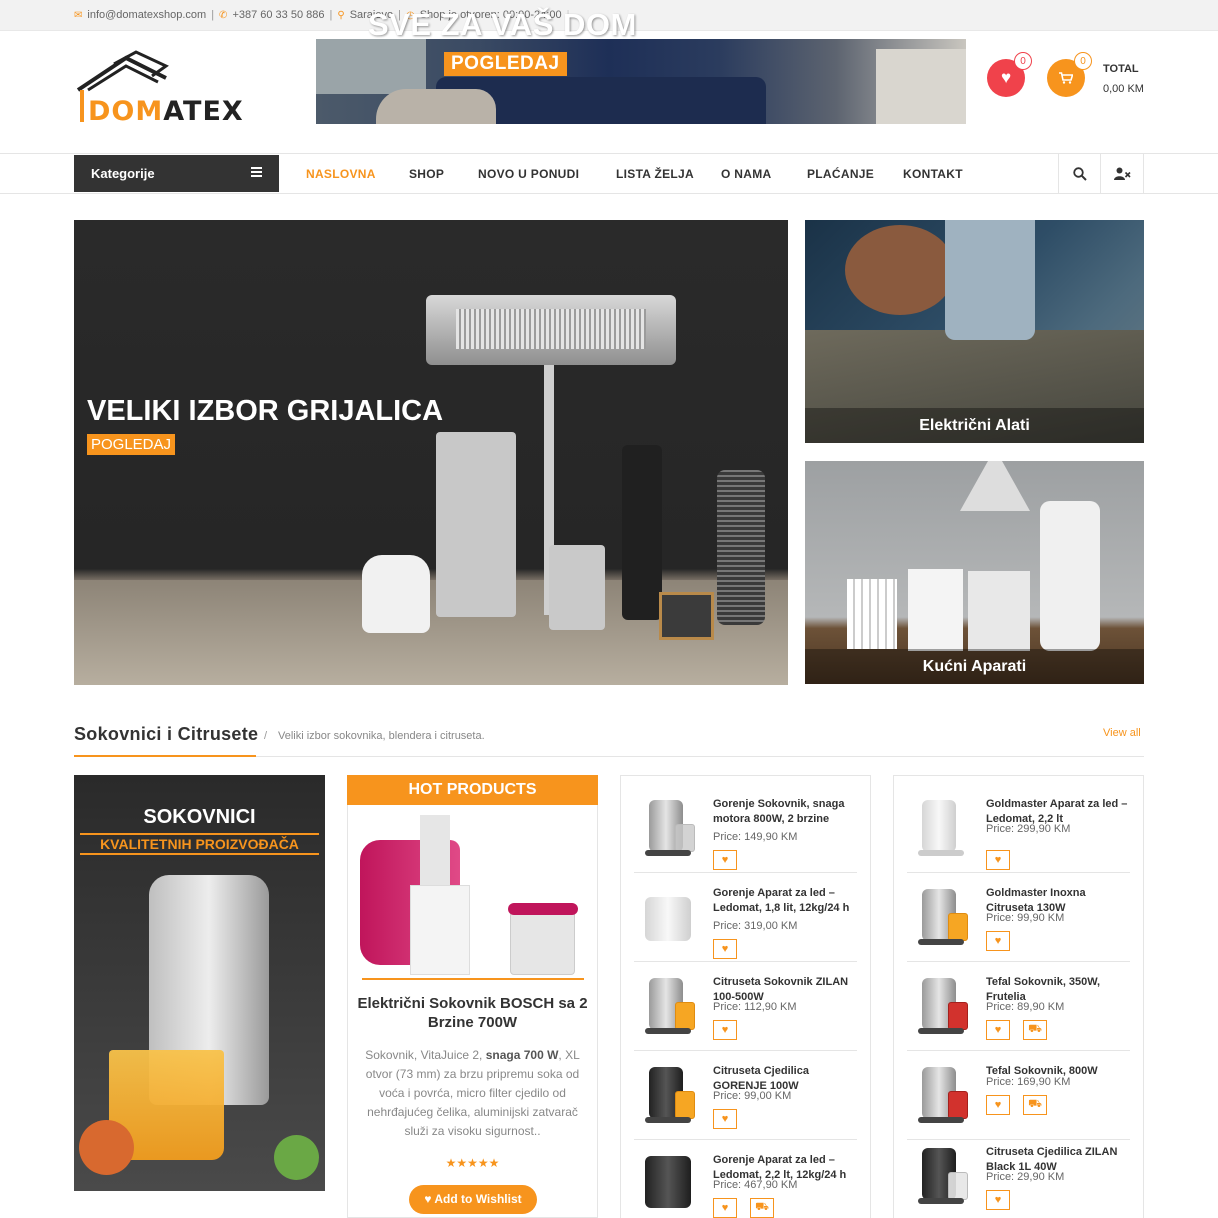 The image size is (1218, 1218). What do you see at coordinates (106, 1147) in the screenshot?
I see `promo-fruit` at bounding box center [106, 1147].